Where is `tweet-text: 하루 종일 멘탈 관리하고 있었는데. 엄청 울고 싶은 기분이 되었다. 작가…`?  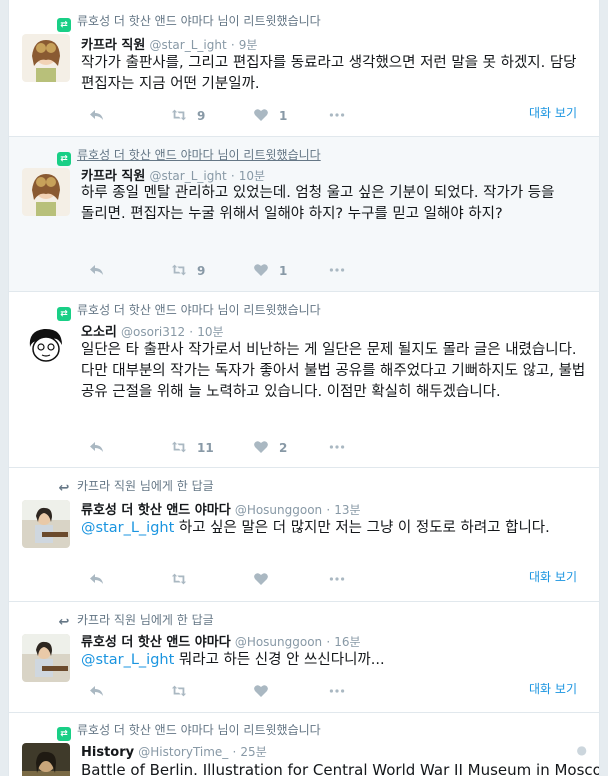
tweet-text: 하루 종일 멘탈 관리하고 있었는데. 엄청 울고 싶은 기분이 되었다. 작가… is located at coordinates (318, 203).